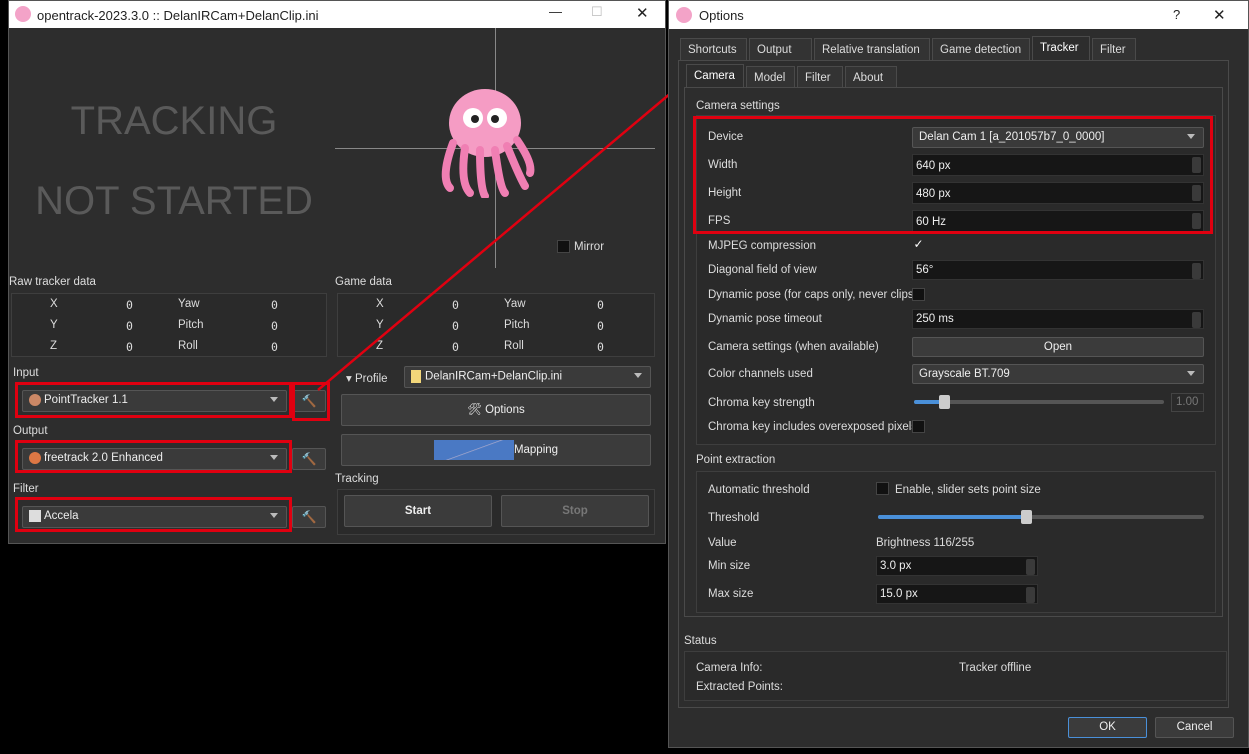 This screenshot has width=1249, height=754. What do you see at coordinates (1187, 402) in the screenshot?
I see `chroma-strength-value: 1.00` at bounding box center [1187, 402].